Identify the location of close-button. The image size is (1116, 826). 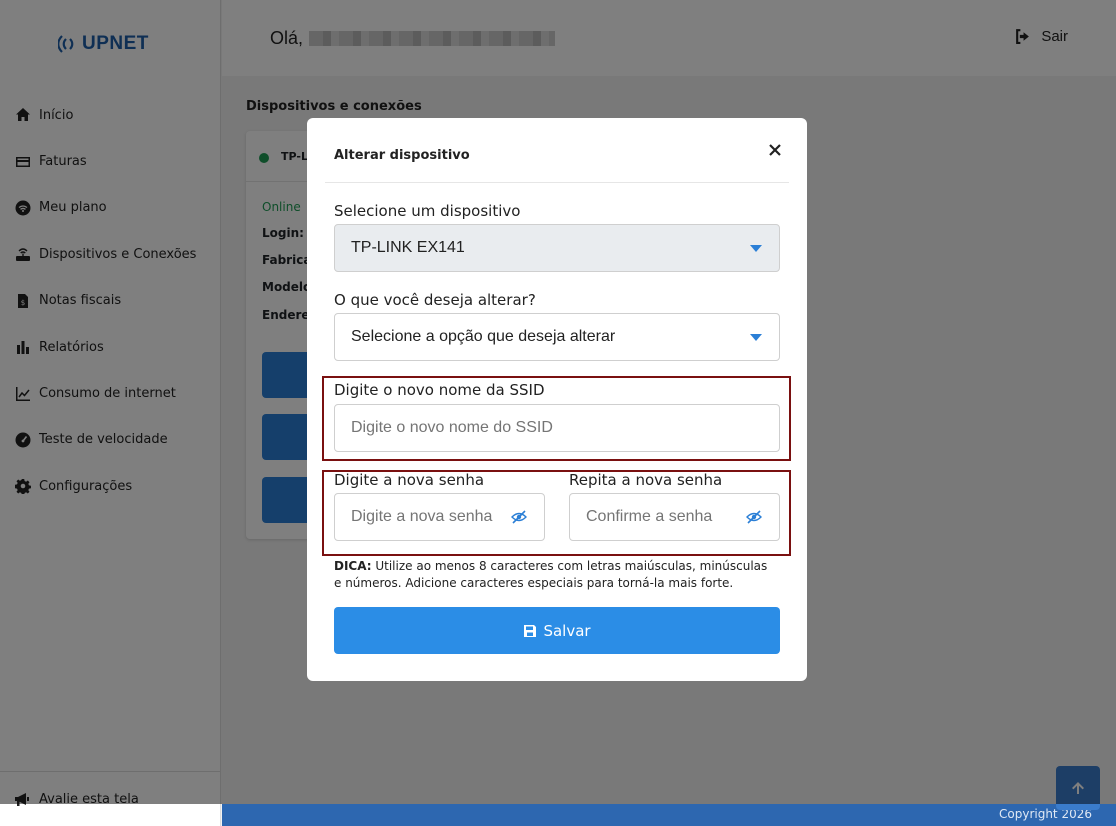
(775, 150).